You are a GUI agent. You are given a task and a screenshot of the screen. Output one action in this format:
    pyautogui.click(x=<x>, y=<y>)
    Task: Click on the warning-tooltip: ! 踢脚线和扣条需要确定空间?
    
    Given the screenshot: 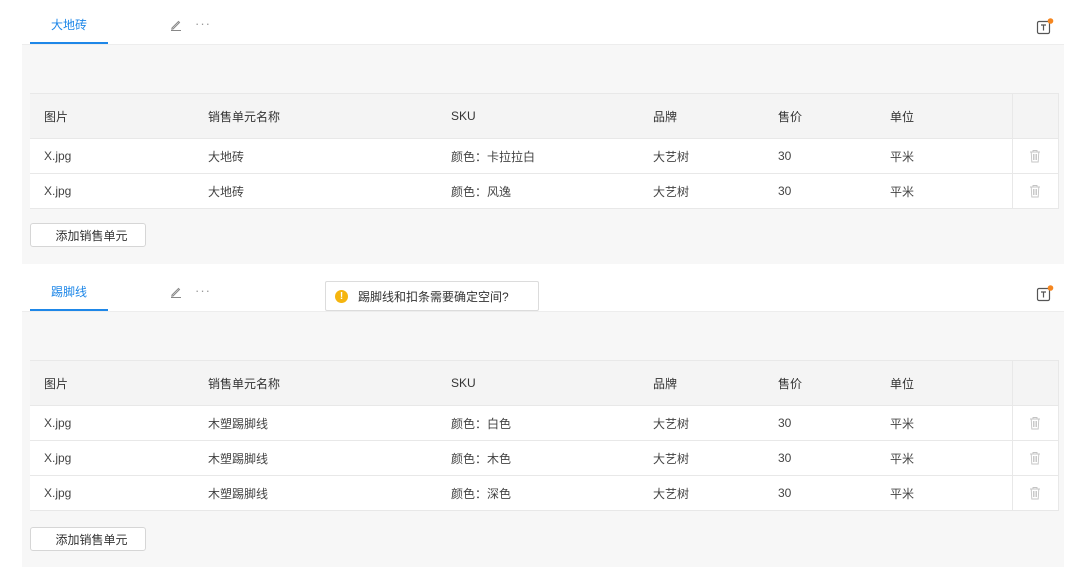 What is the action you would take?
    pyautogui.click(x=432, y=296)
    